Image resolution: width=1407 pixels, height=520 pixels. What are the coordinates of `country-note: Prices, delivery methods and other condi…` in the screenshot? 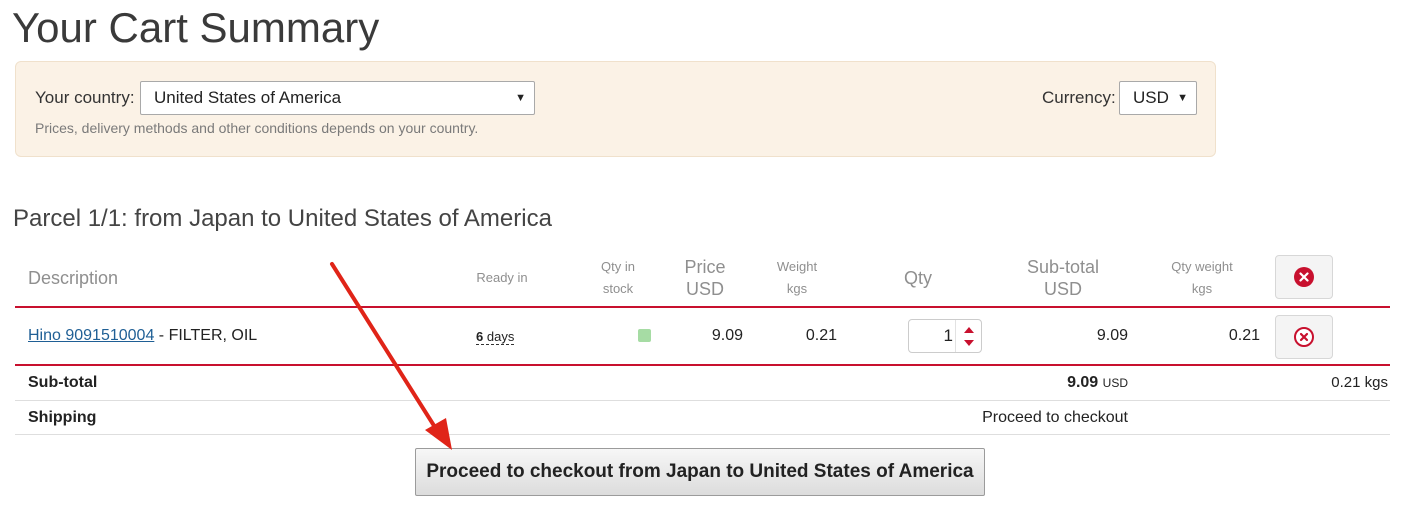 It's located at (257, 128).